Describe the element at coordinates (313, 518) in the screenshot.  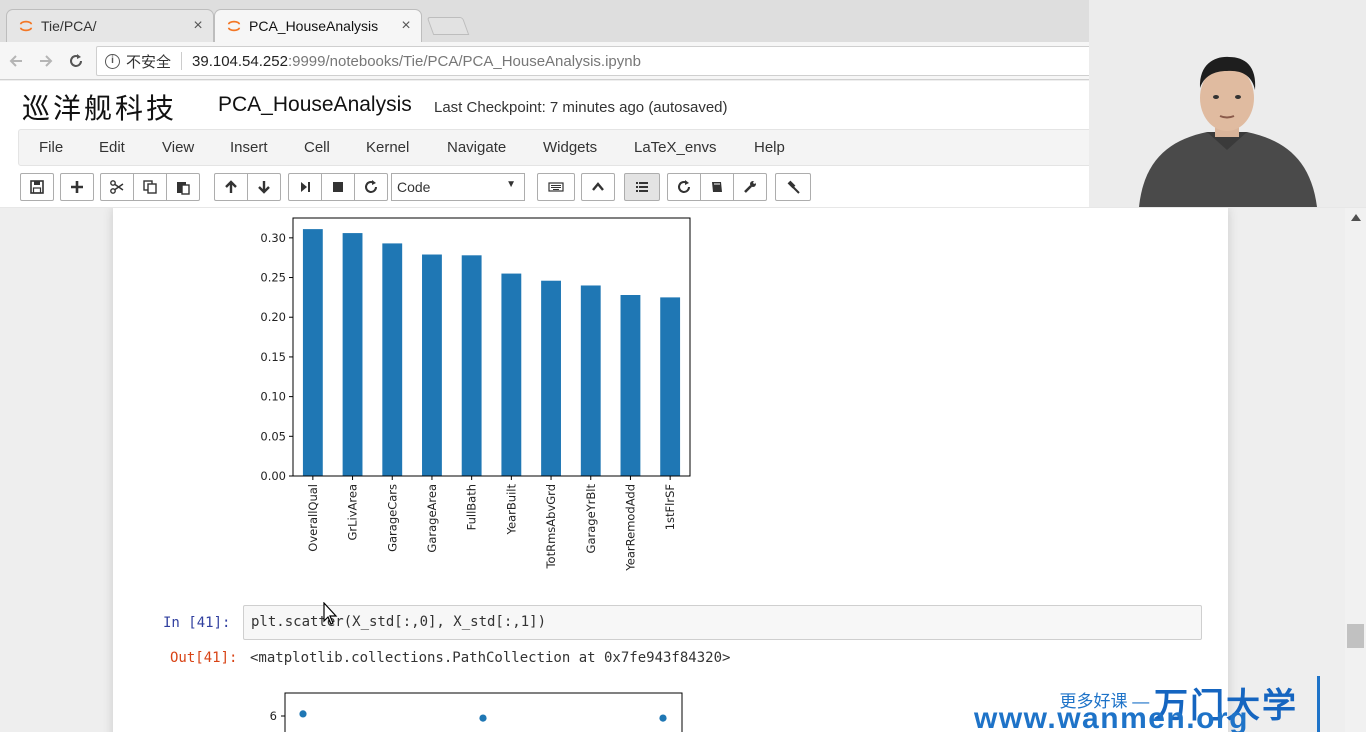
I see `x-tick-label: OverallQual` at that location.